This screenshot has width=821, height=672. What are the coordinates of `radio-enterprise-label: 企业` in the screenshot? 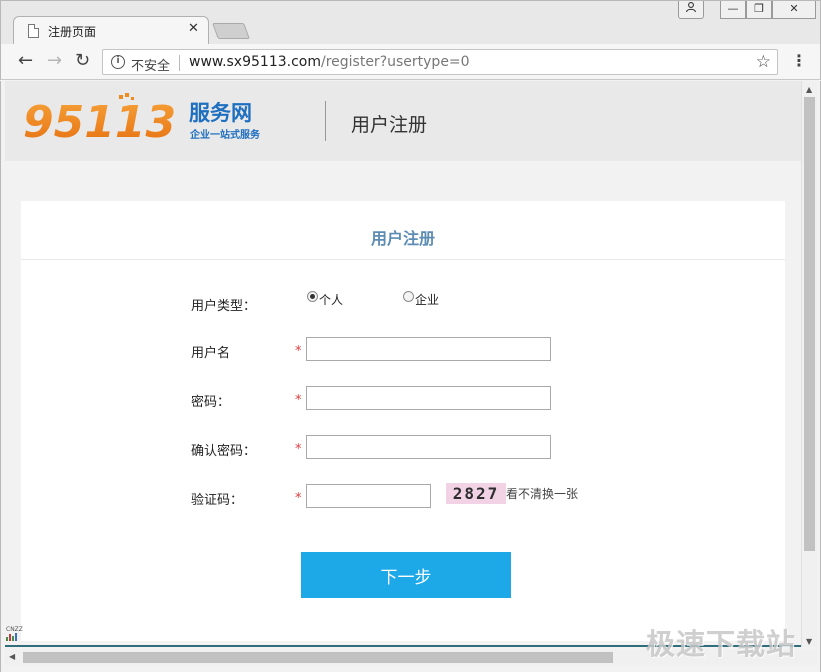 It's located at (427, 299).